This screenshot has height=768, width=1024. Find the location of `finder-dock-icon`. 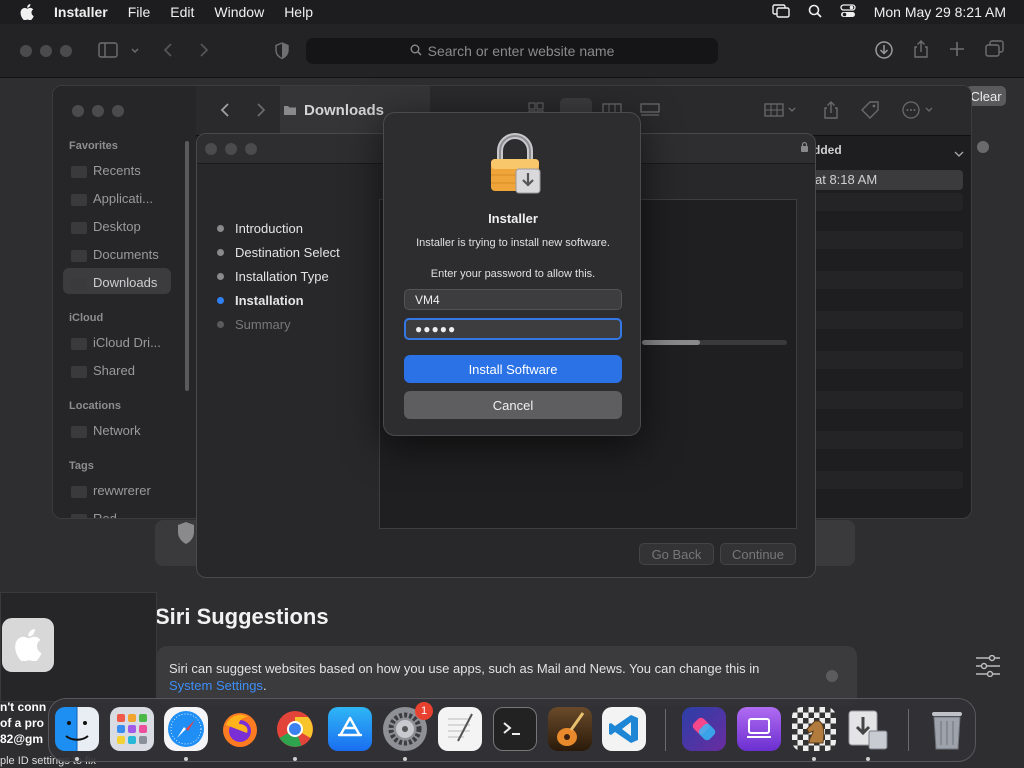

finder-dock-icon is located at coordinates (77, 729).